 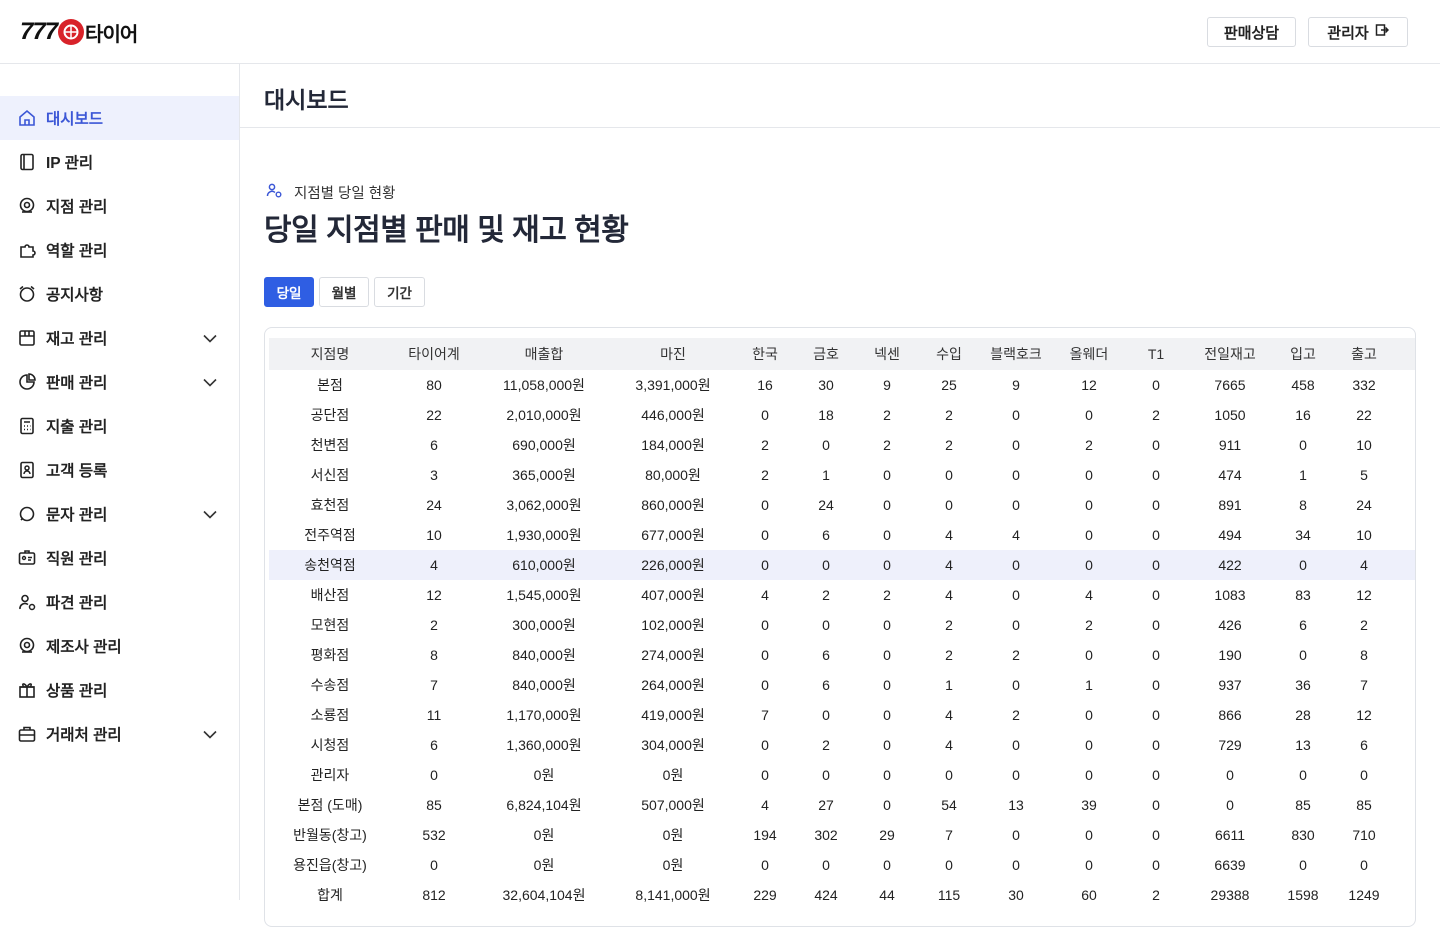 What do you see at coordinates (826, 895) in the screenshot?
I see `table-cell: 424` at bounding box center [826, 895].